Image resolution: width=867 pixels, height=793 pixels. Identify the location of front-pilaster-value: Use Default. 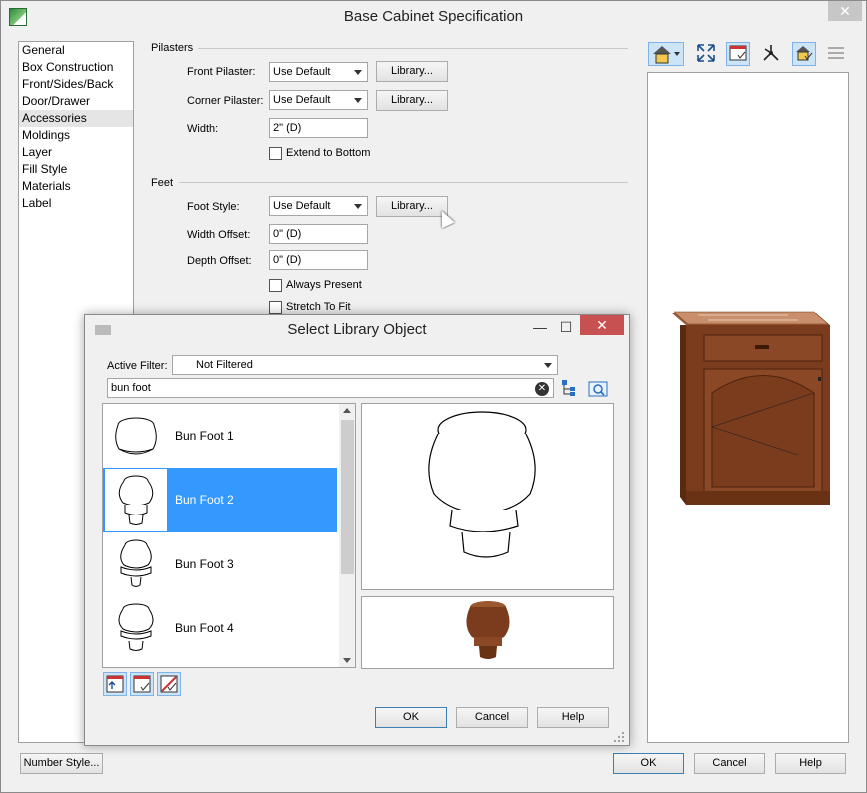
(302, 72).